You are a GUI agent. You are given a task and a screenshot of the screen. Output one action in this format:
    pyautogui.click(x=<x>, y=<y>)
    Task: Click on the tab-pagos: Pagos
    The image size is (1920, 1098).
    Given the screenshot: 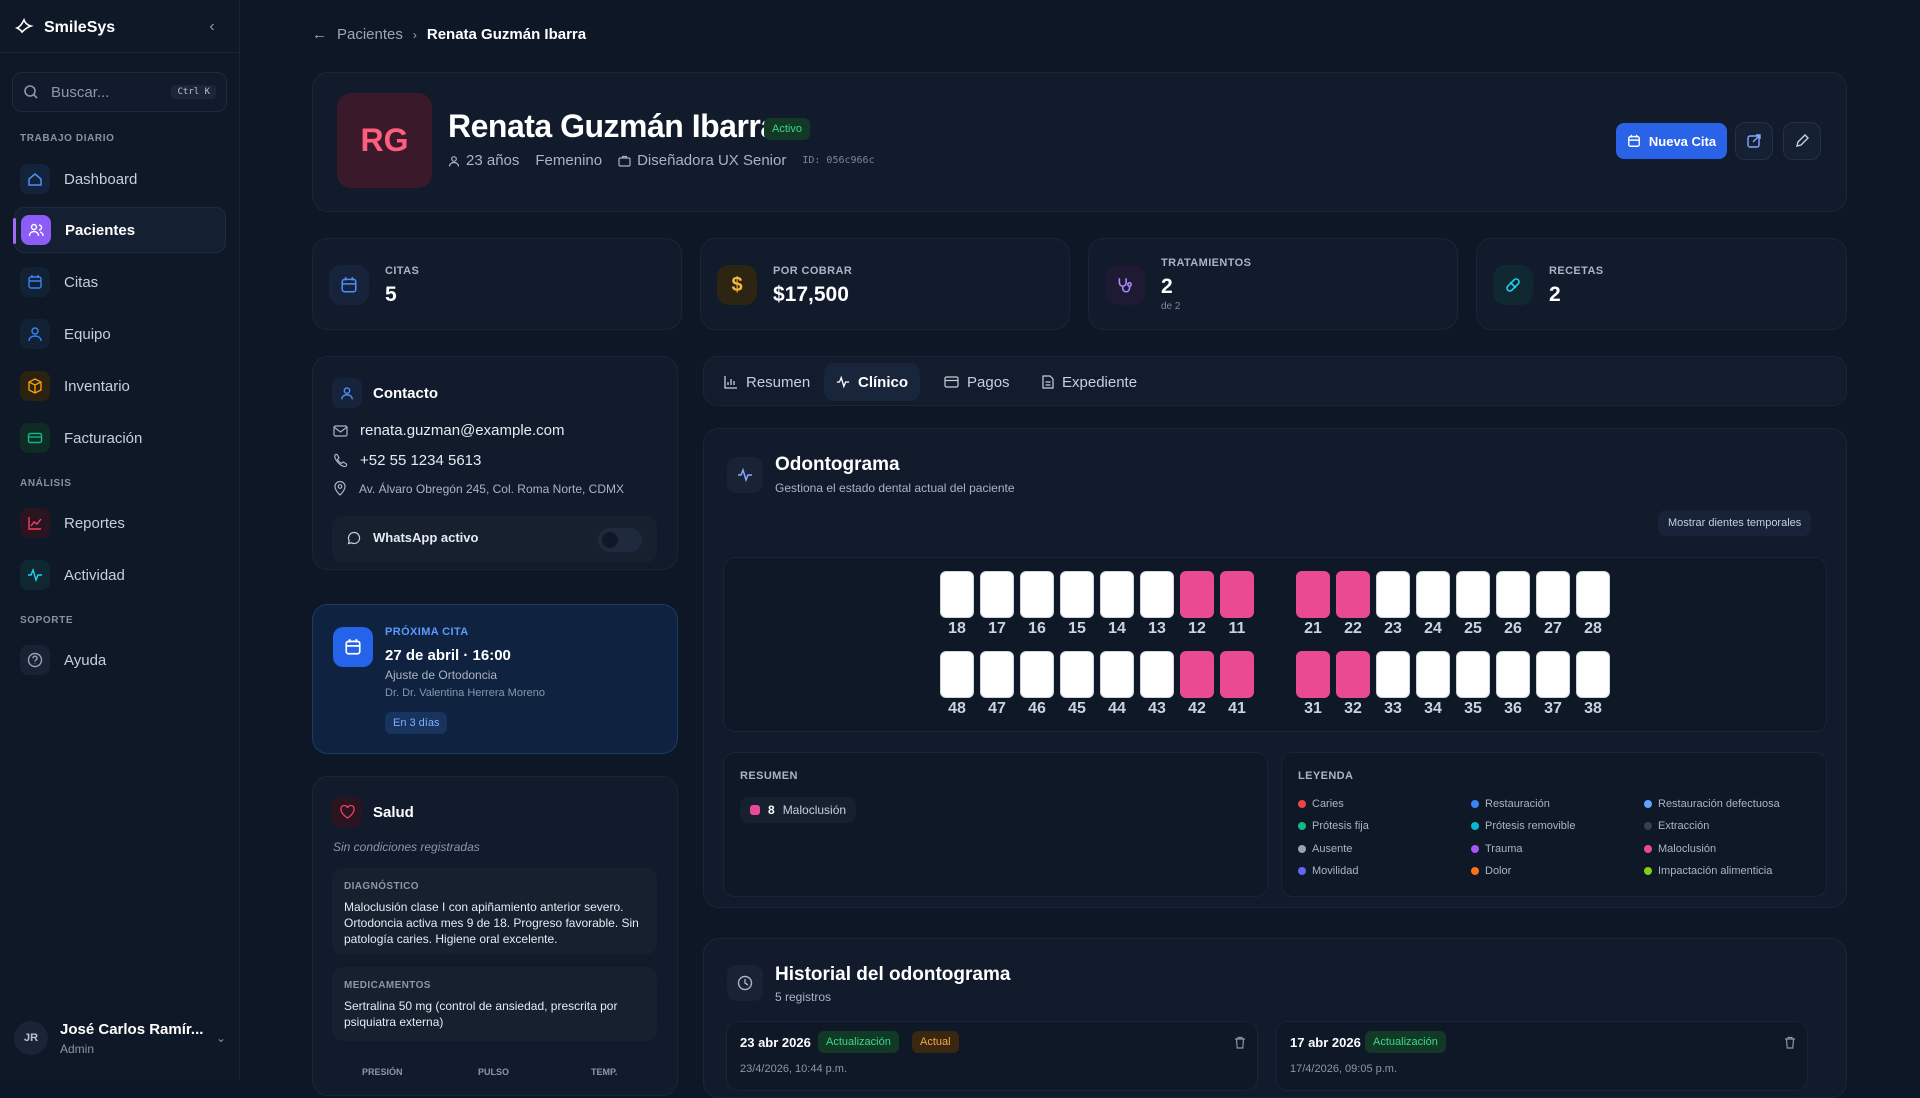 What is the action you would take?
    pyautogui.click(x=977, y=382)
    